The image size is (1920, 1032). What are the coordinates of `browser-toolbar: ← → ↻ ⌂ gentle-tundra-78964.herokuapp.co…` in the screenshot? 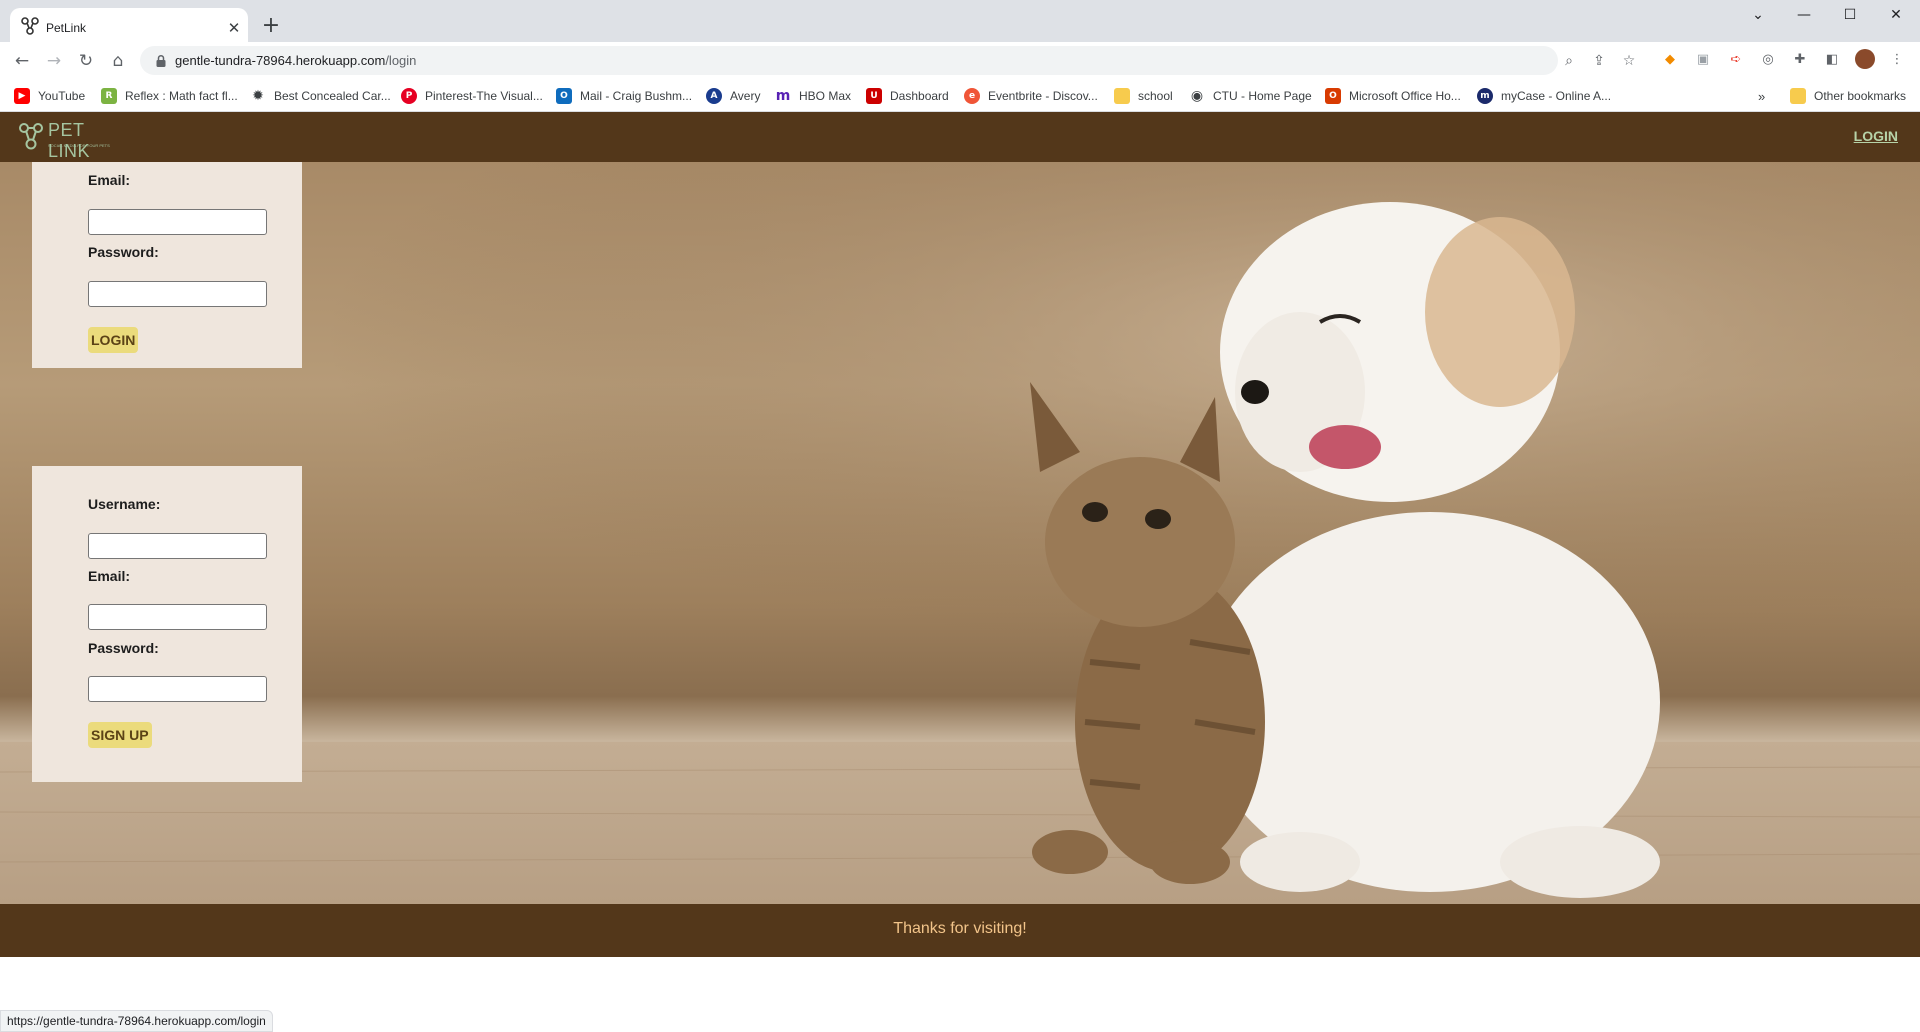 It's located at (960, 60).